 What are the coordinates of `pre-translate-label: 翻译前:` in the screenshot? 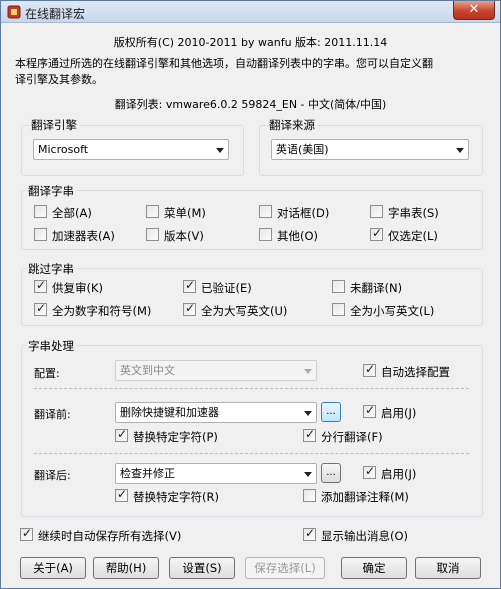 It's located at (52, 414).